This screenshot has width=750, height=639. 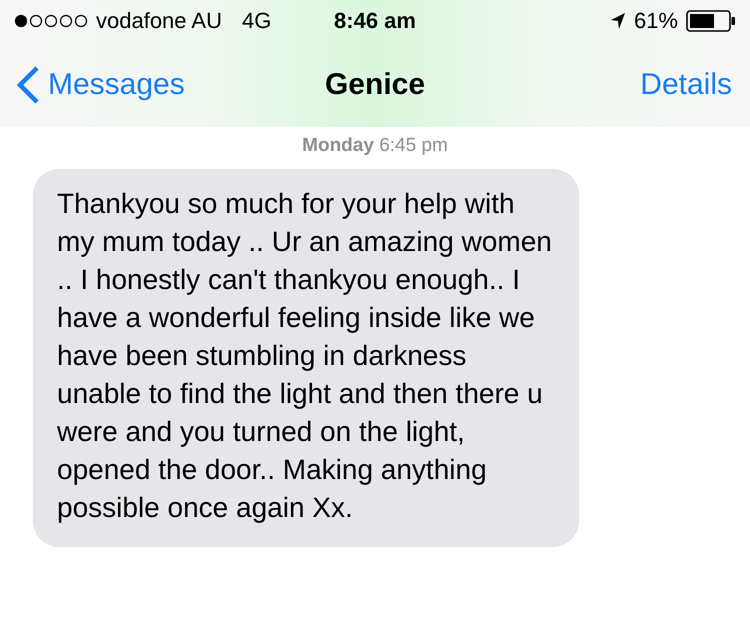 I want to click on details-button: Details, so click(x=686, y=85).